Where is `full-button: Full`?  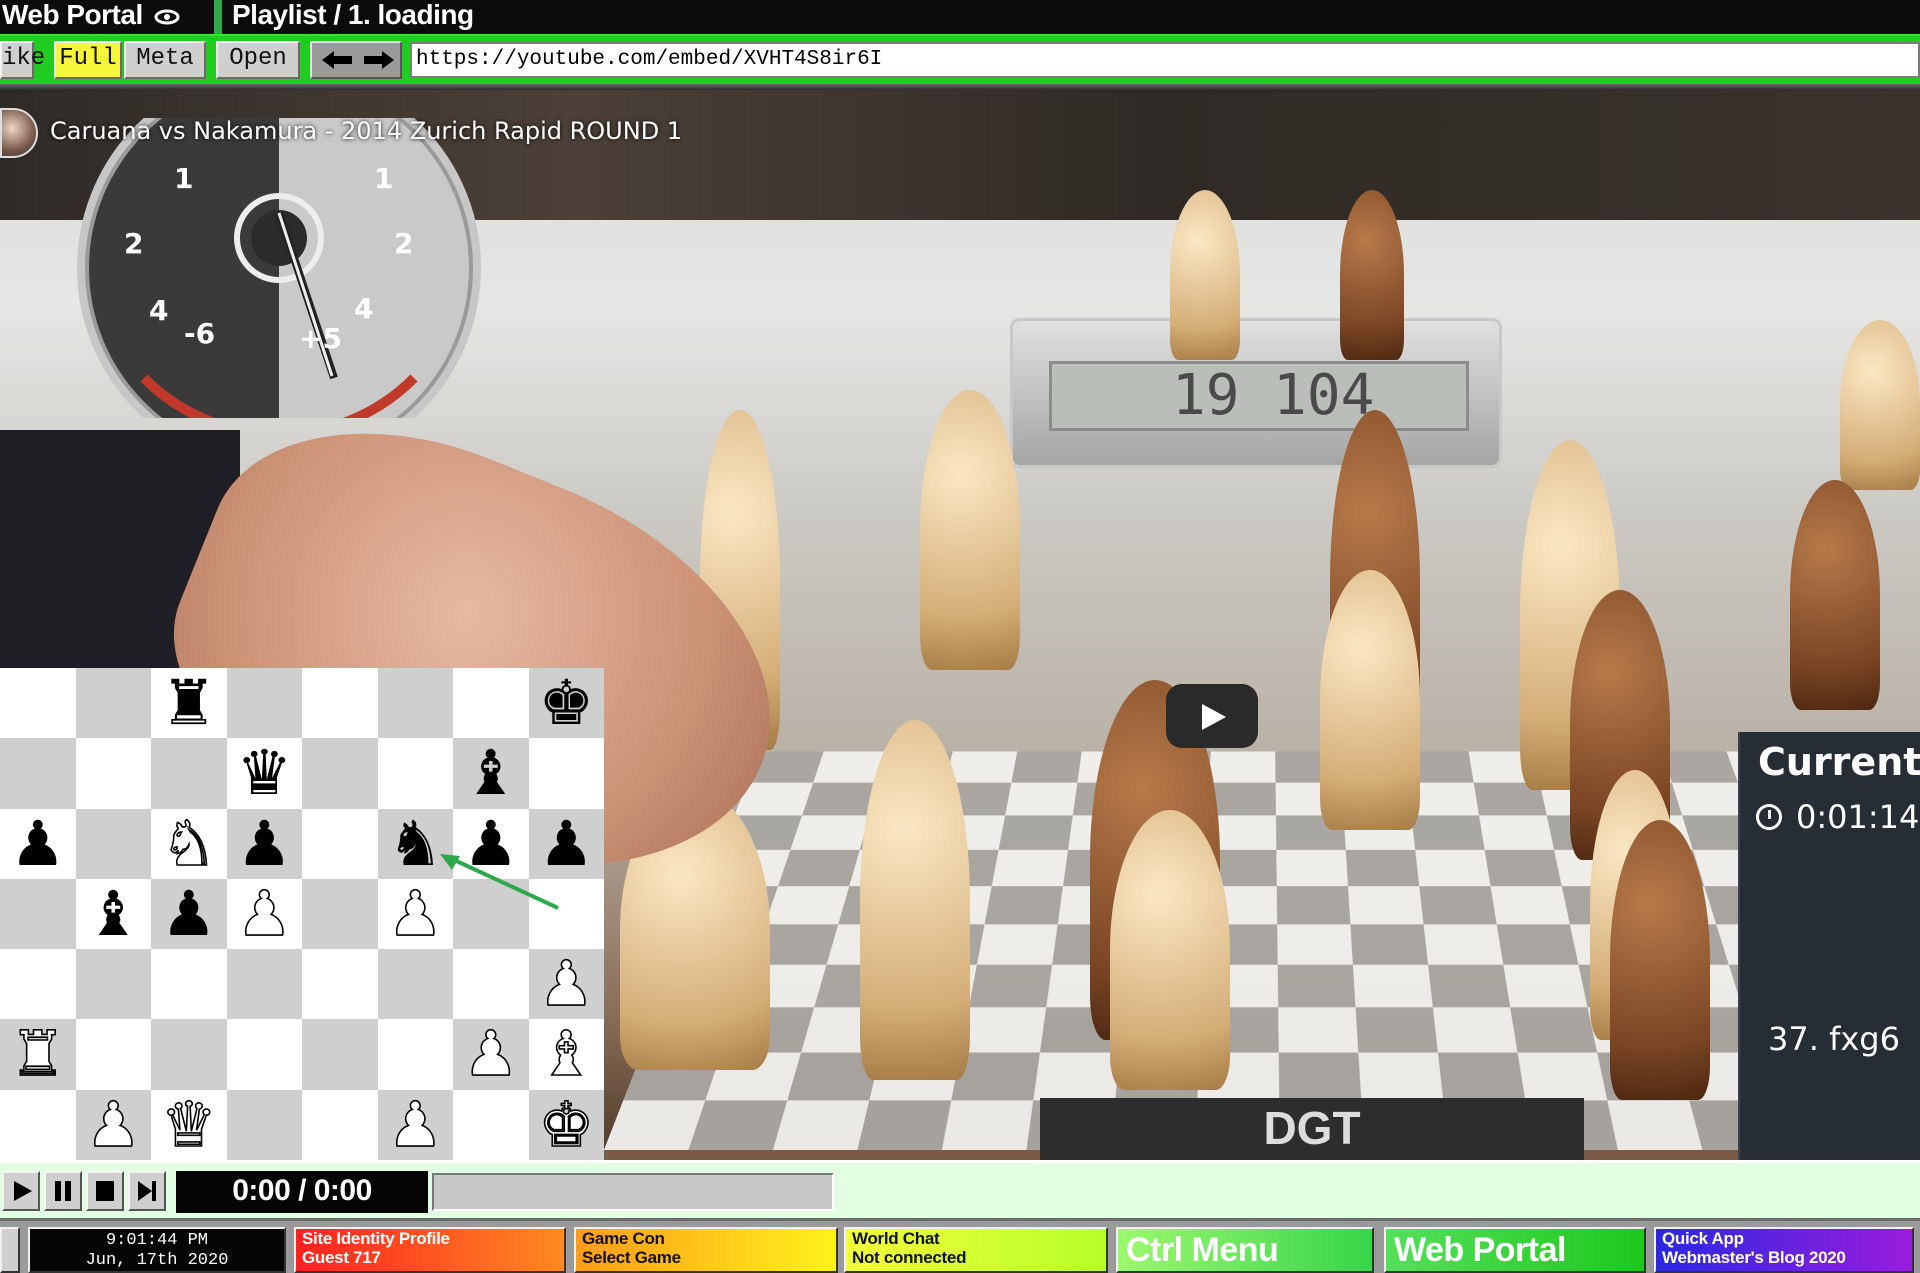
full-button: Full is located at coordinates (88, 60).